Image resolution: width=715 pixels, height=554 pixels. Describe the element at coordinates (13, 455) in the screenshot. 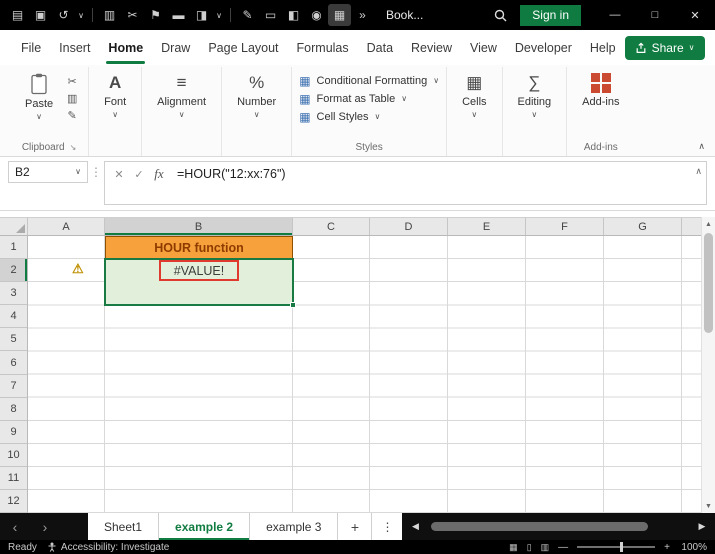

I see `row-header-10: 10` at that location.